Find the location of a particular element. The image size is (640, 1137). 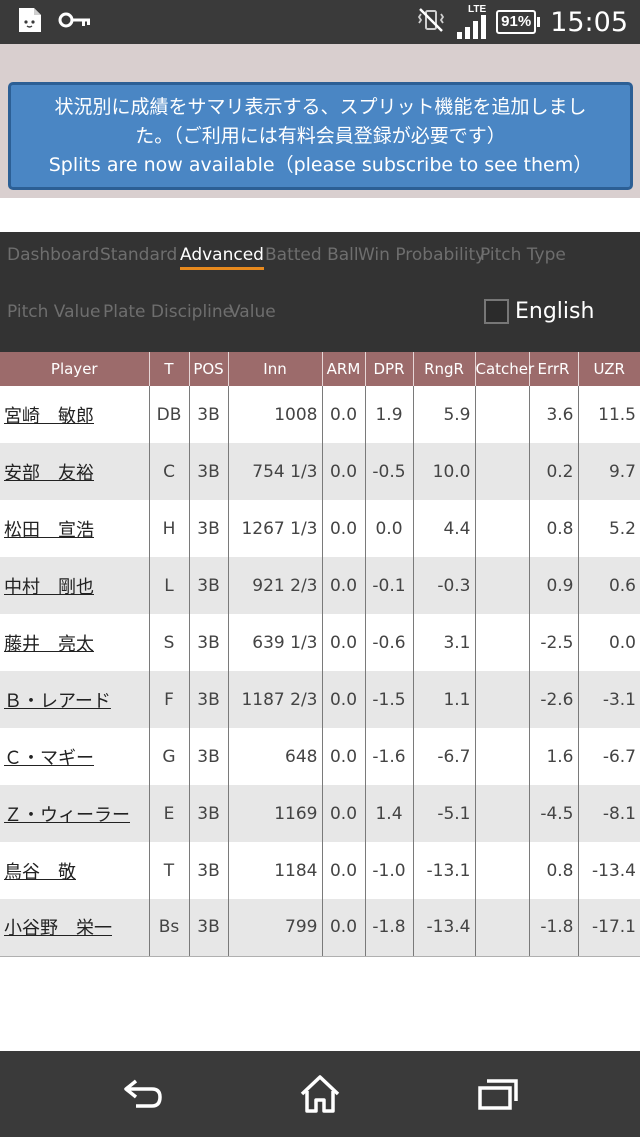

player-cell: 小谷野 栄一 is located at coordinates (75, 928).